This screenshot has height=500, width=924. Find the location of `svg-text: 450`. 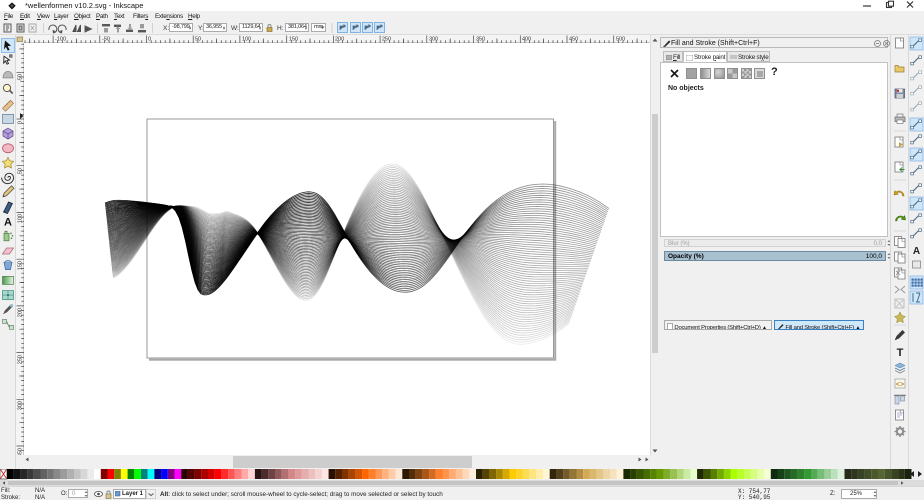

svg-text: 450 is located at coordinates (573, 40).